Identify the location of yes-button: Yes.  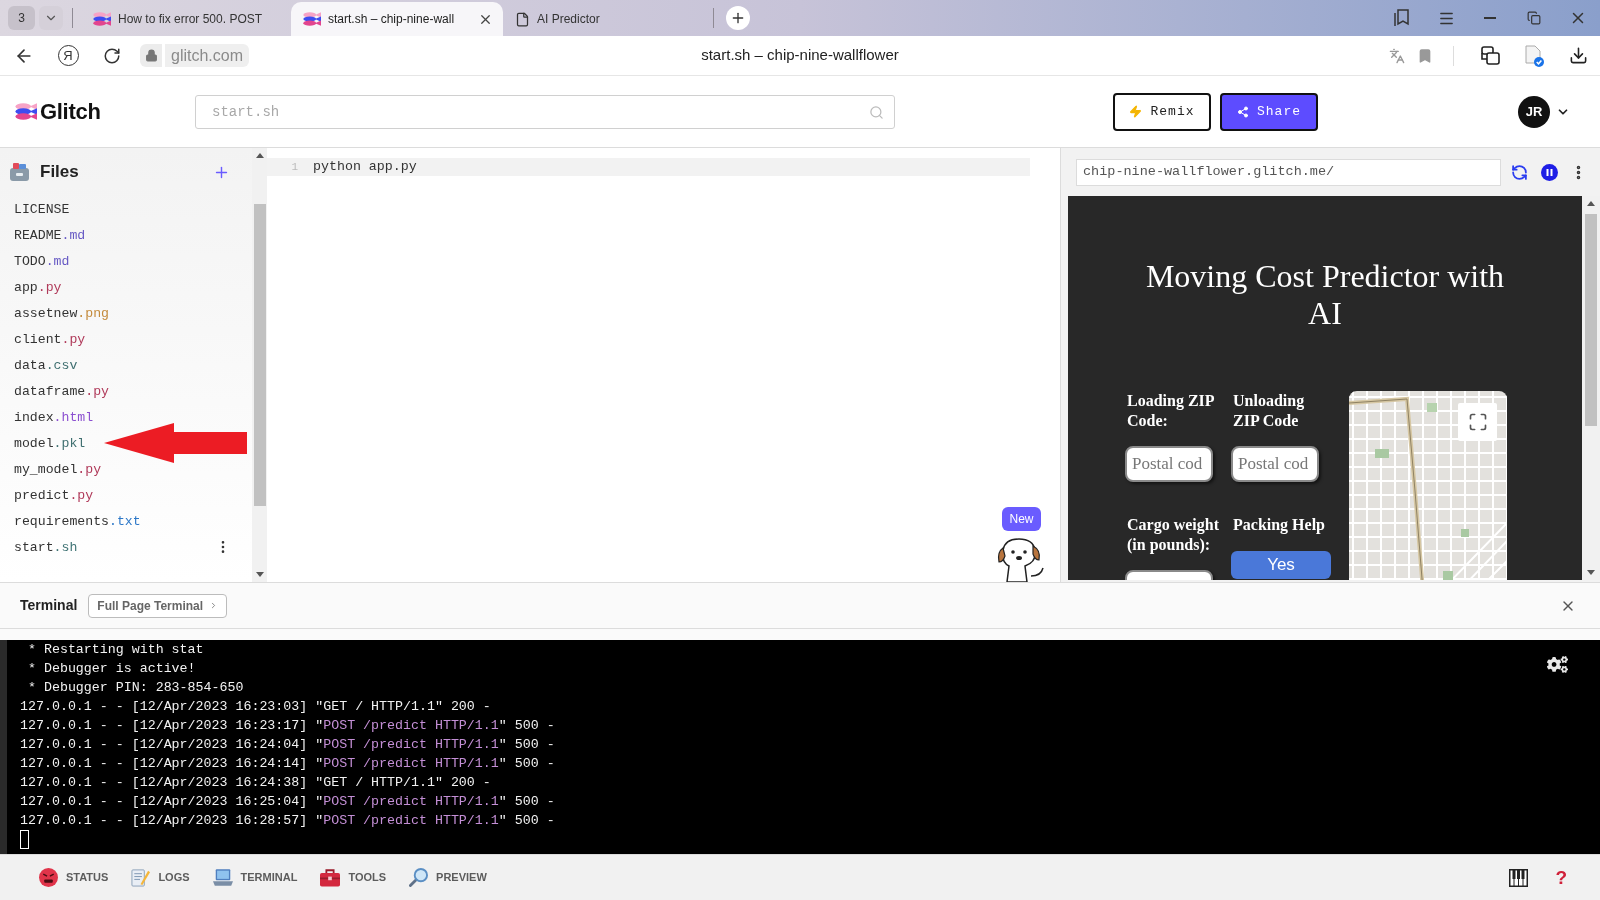
(1281, 565).